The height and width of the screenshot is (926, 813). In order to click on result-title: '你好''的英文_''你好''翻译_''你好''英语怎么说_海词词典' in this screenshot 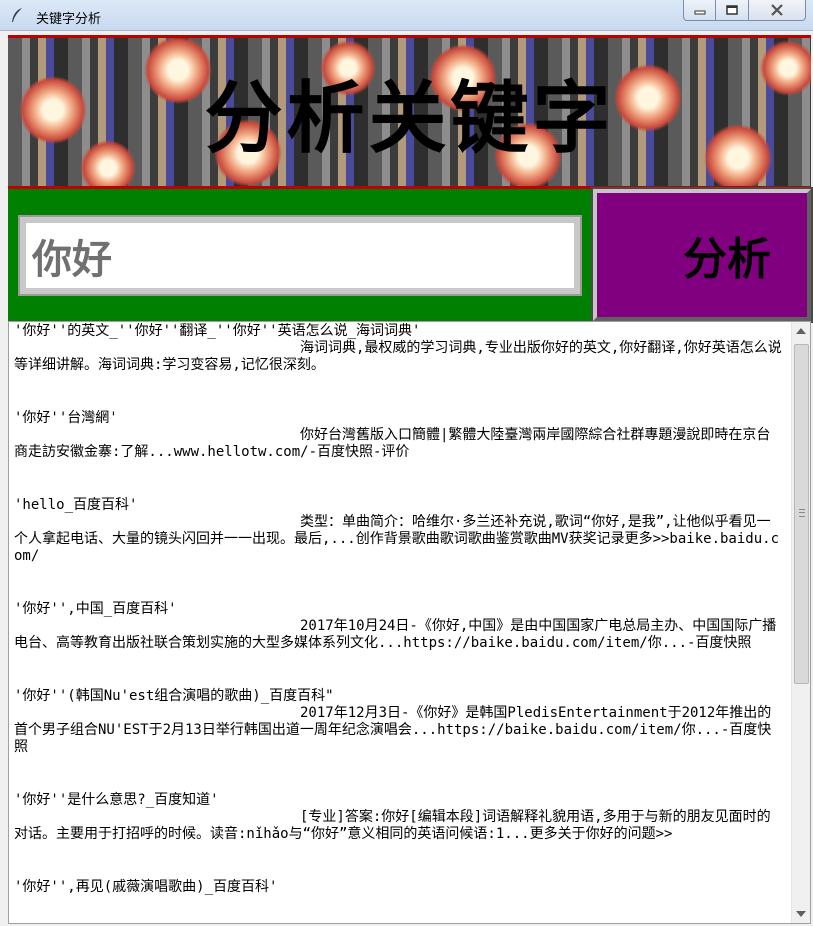, I will do `click(217, 331)`.